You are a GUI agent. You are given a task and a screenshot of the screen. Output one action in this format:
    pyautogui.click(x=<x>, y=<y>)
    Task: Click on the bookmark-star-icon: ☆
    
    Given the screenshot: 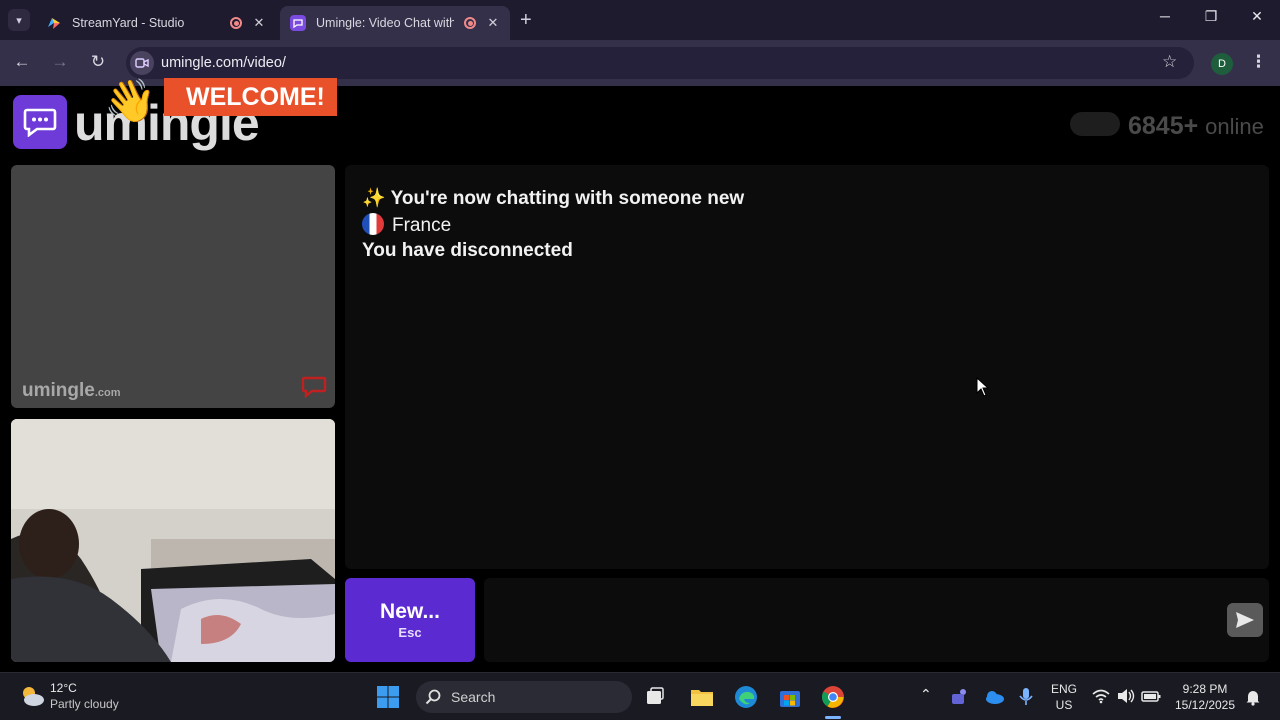 What is the action you would take?
    pyautogui.click(x=1169, y=62)
    